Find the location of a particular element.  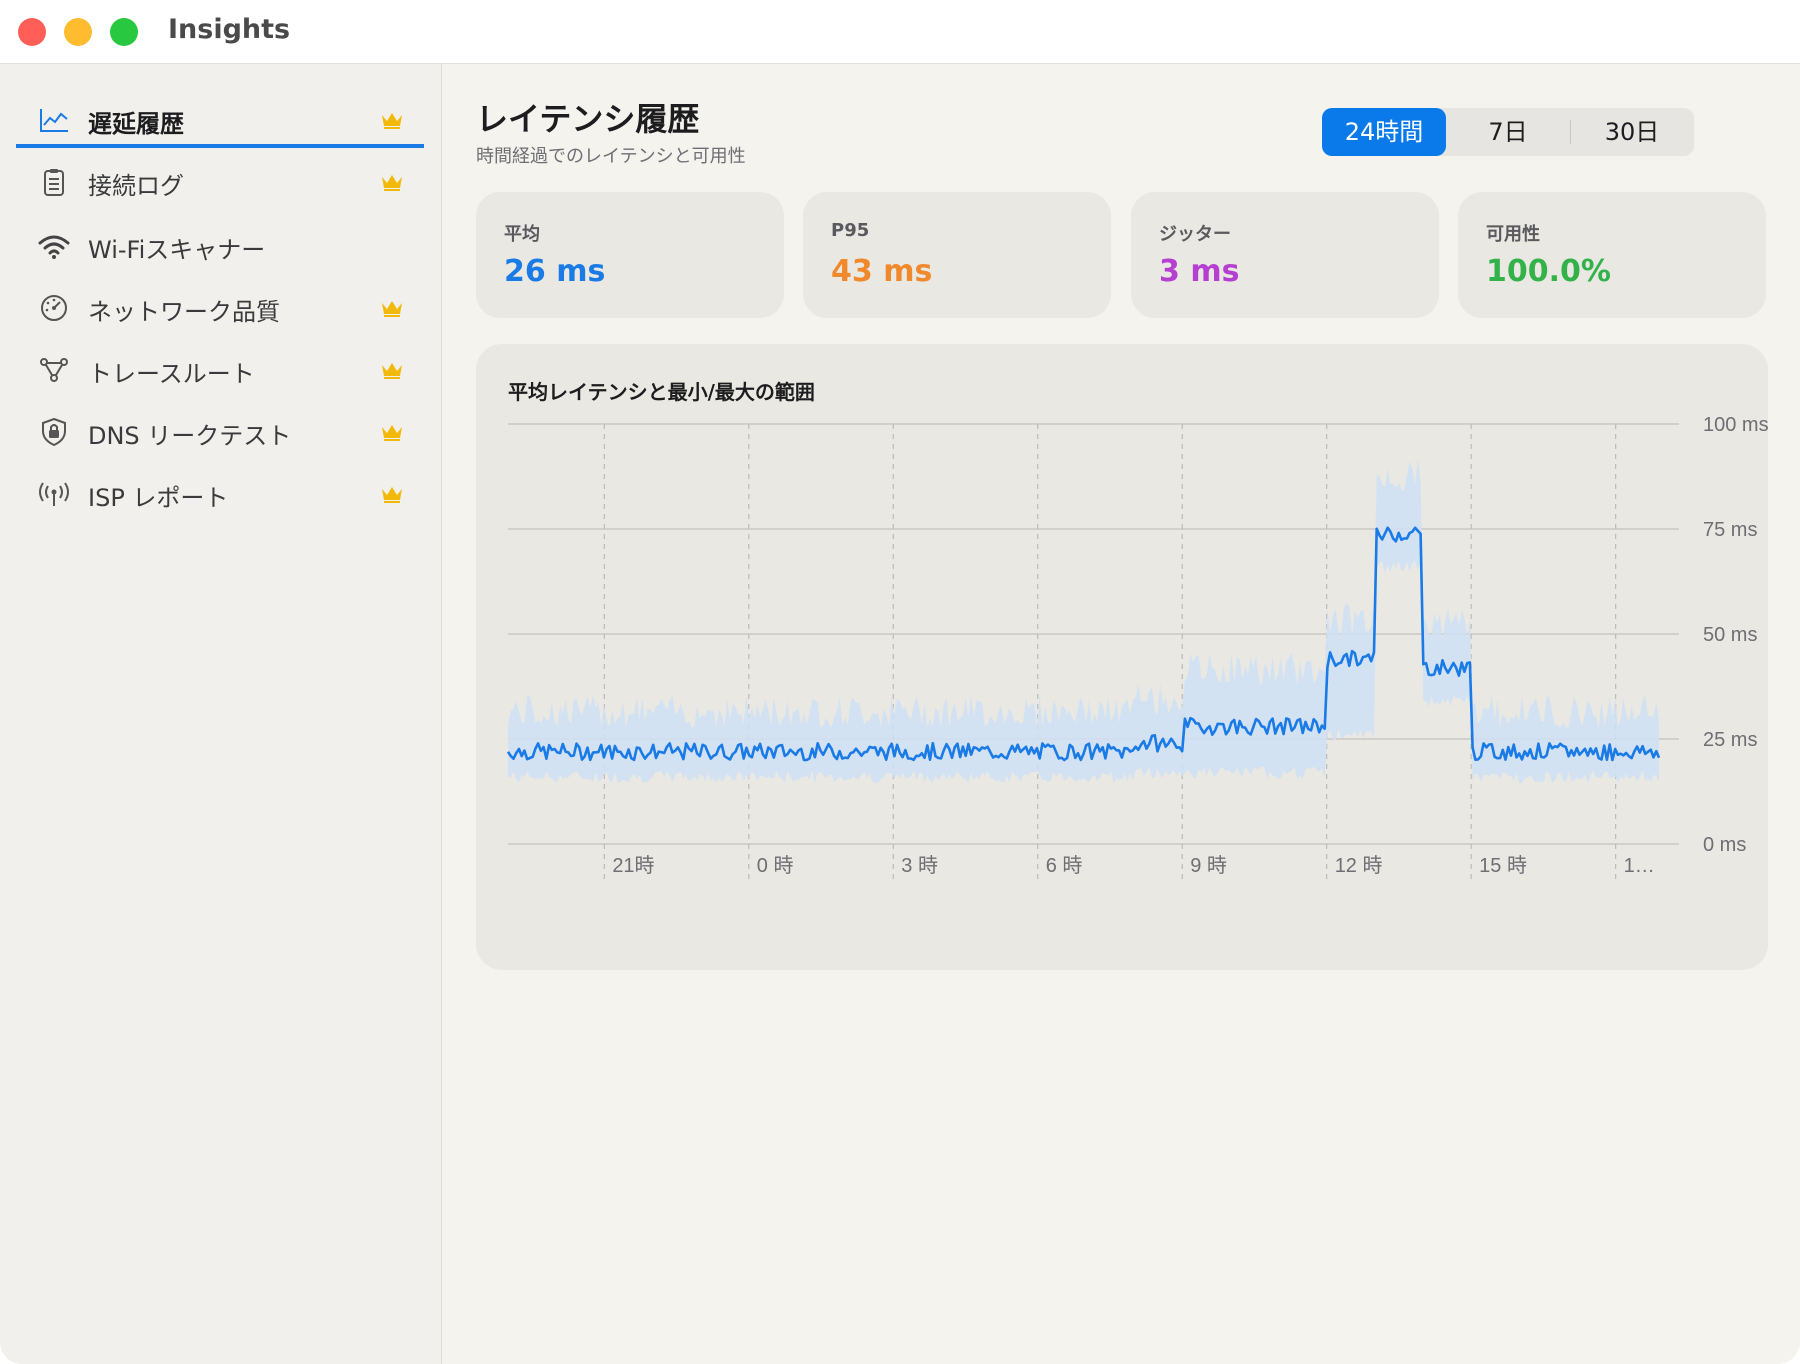

stat-card-jitter: ジッター 3 ms is located at coordinates (1285, 255).